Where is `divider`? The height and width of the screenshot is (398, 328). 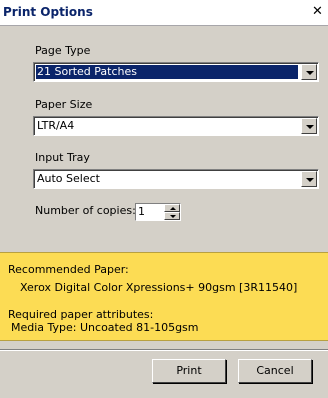 divider is located at coordinates (164, 350).